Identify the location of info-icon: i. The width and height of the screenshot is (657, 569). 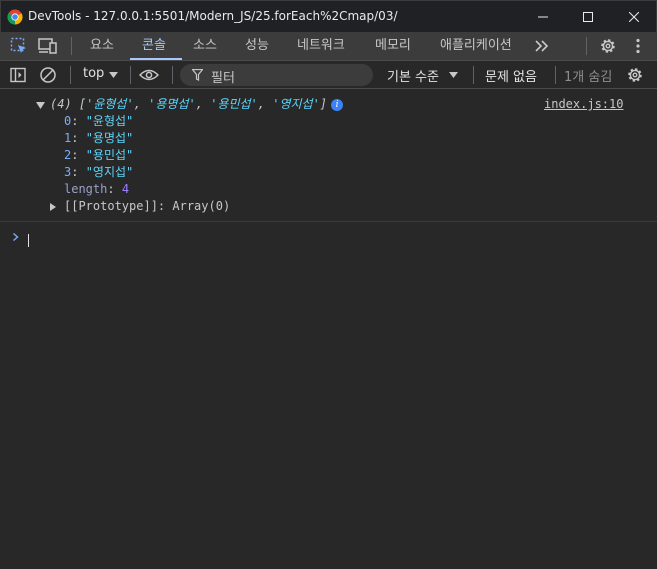
(337, 105).